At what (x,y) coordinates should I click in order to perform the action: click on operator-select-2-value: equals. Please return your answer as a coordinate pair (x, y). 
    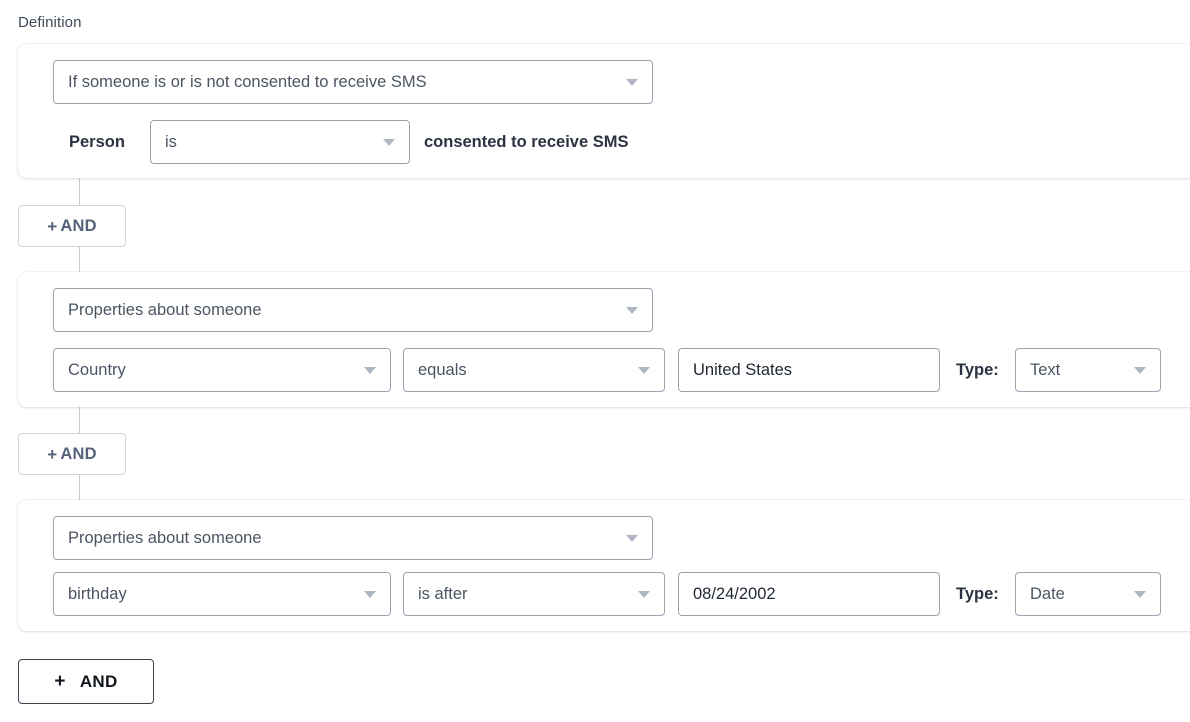
    Looking at the image, I should click on (442, 369).